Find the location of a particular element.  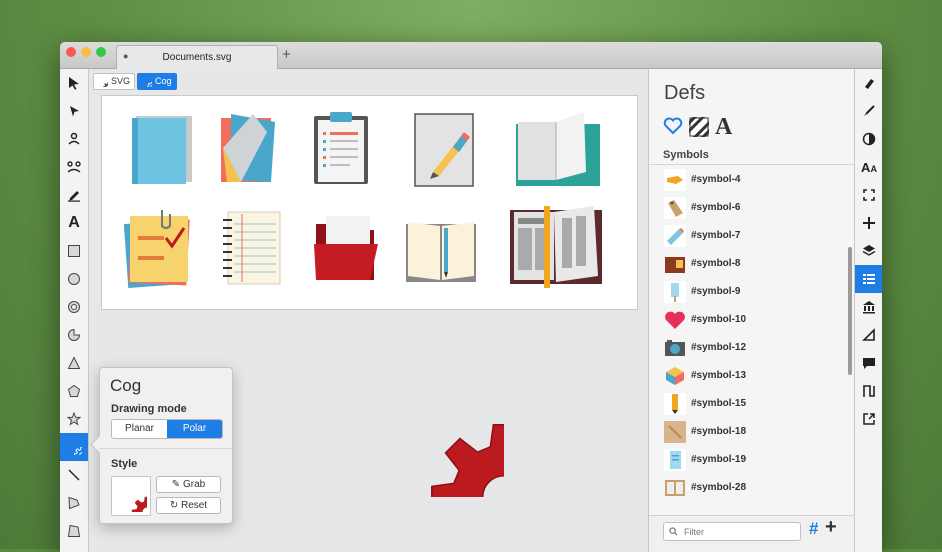

new-tab-button: + is located at coordinates (286, 54).